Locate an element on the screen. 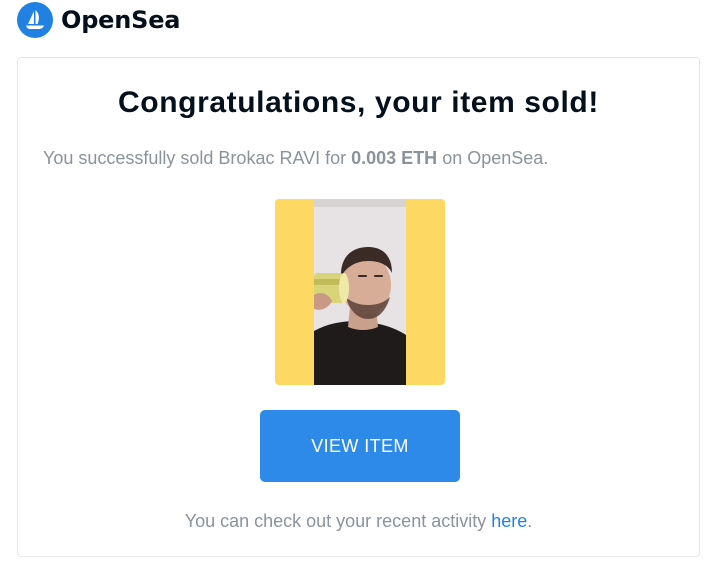  opensea-brand: OpenSea is located at coordinates (99, 20).